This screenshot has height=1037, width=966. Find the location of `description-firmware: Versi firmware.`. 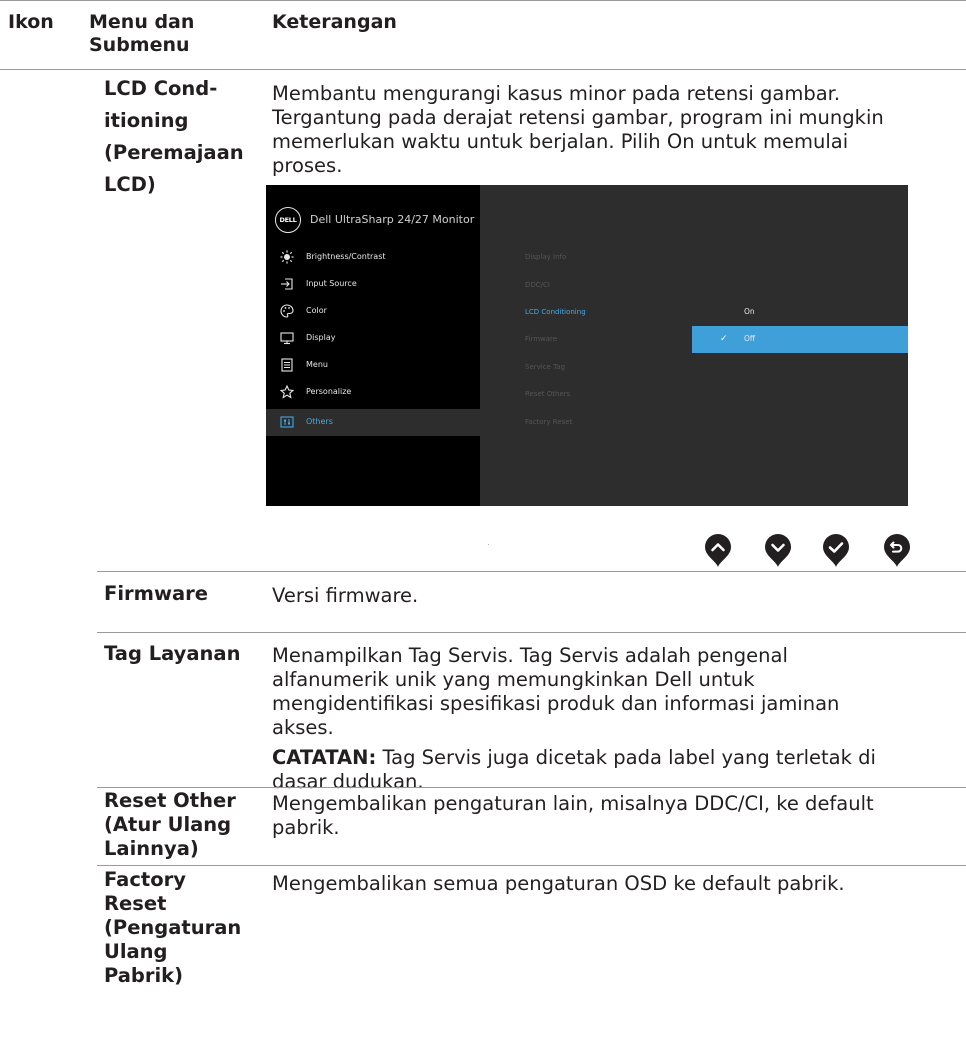

description-firmware: Versi firmware. is located at coordinates (345, 595).